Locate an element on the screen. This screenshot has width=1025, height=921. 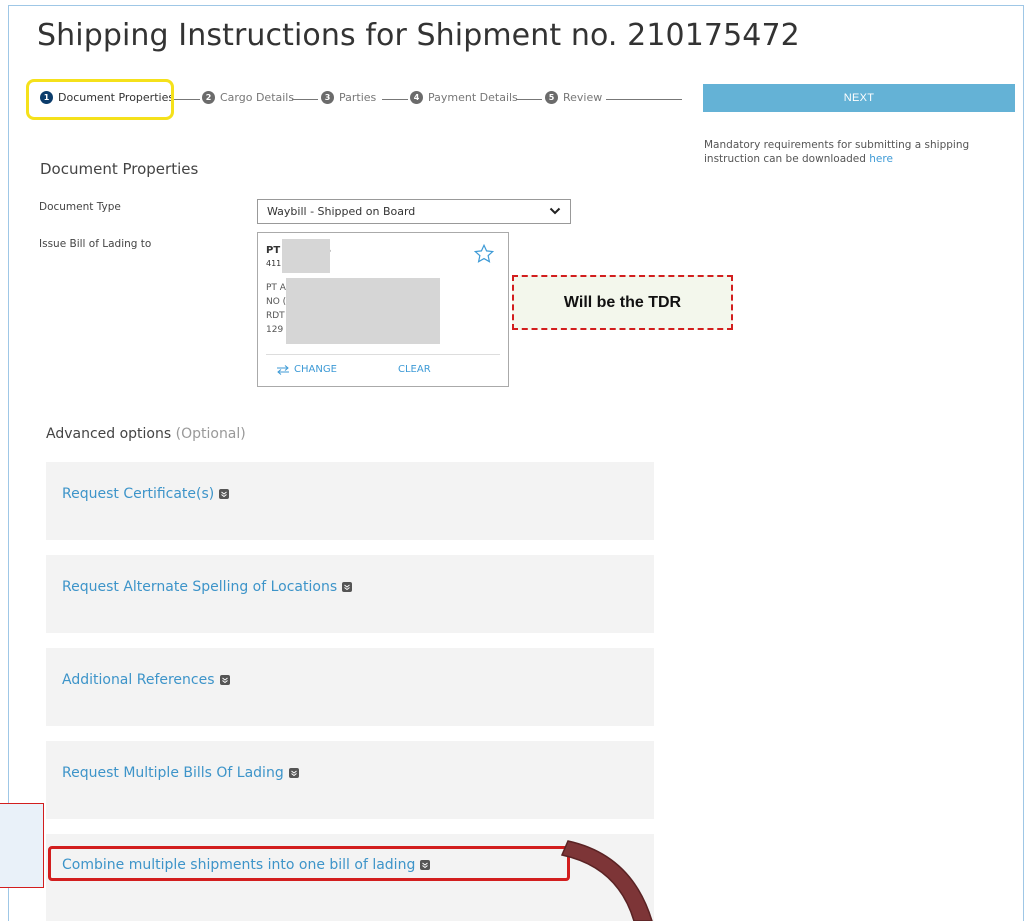
document-type-select: Waybill - Shipped on Board is located at coordinates (414, 211).